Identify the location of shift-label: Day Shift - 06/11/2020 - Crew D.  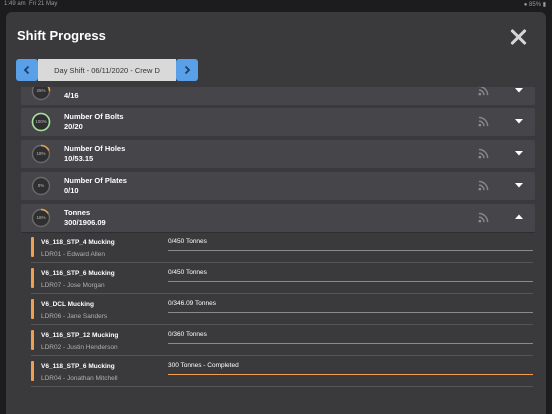
(107, 70).